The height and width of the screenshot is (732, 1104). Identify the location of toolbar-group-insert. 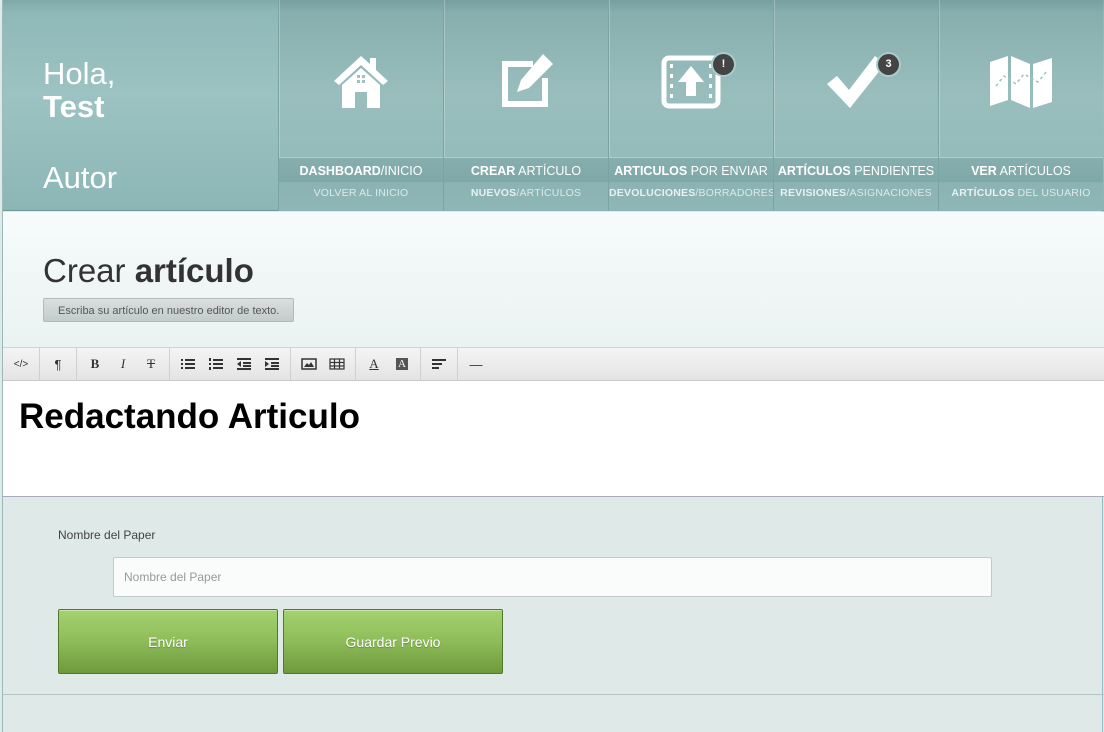
(323, 364).